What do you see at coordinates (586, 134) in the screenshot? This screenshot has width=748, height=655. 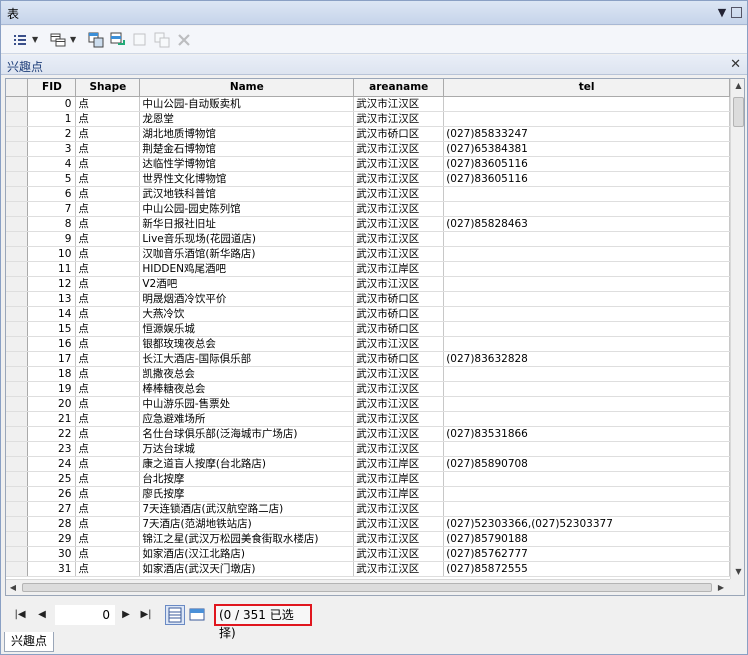 I see `cell-tel: (027)85833247` at bounding box center [586, 134].